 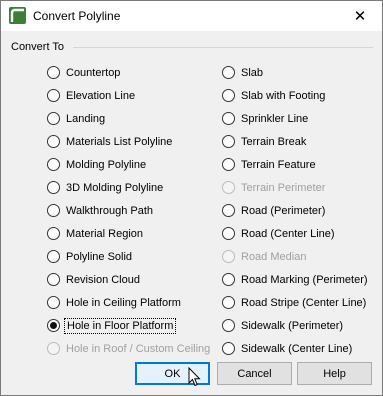 What do you see at coordinates (115, 187) in the screenshot?
I see `radio-label: 3D Molding Polyline` at bounding box center [115, 187].